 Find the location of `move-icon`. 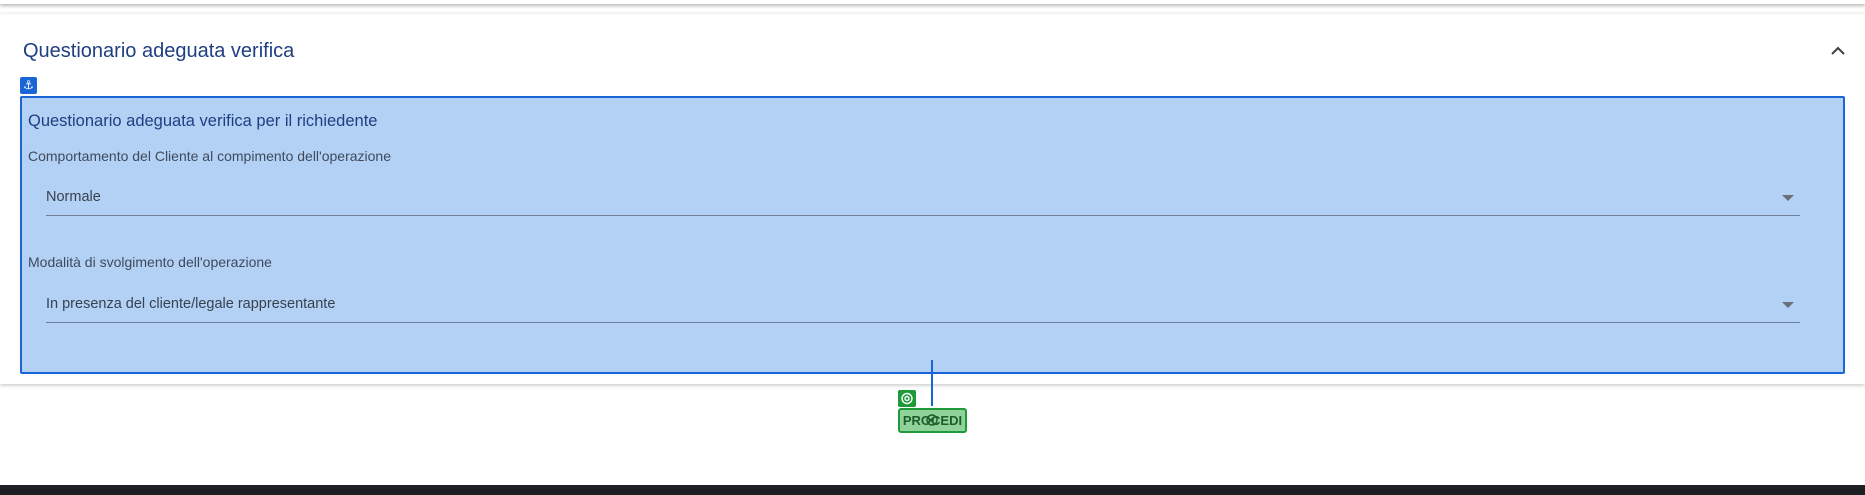

move-icon is located at coordinates (932, 420).